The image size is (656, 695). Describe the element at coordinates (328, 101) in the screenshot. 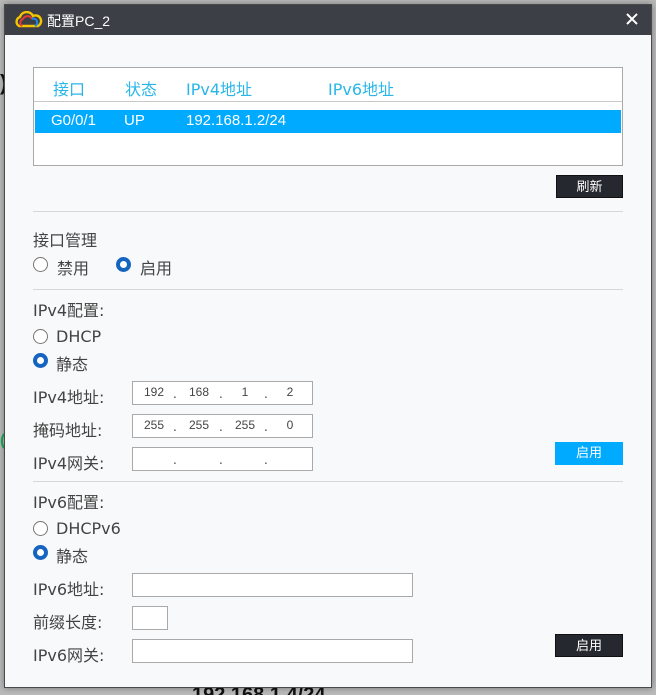

I see `table-header-divider` at that location.